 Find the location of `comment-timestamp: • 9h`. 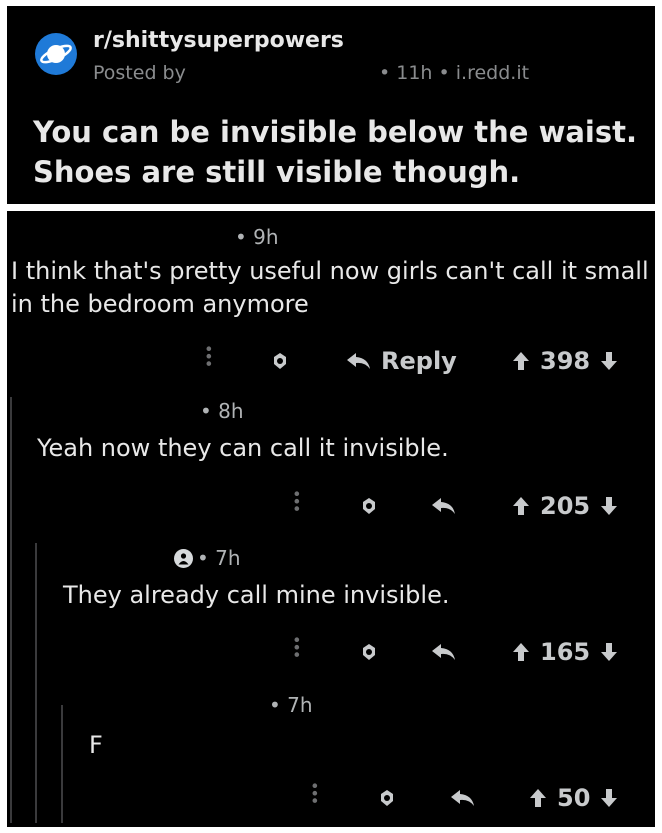

comment-timestamp: • 9h is located at coordinates (257, 237).